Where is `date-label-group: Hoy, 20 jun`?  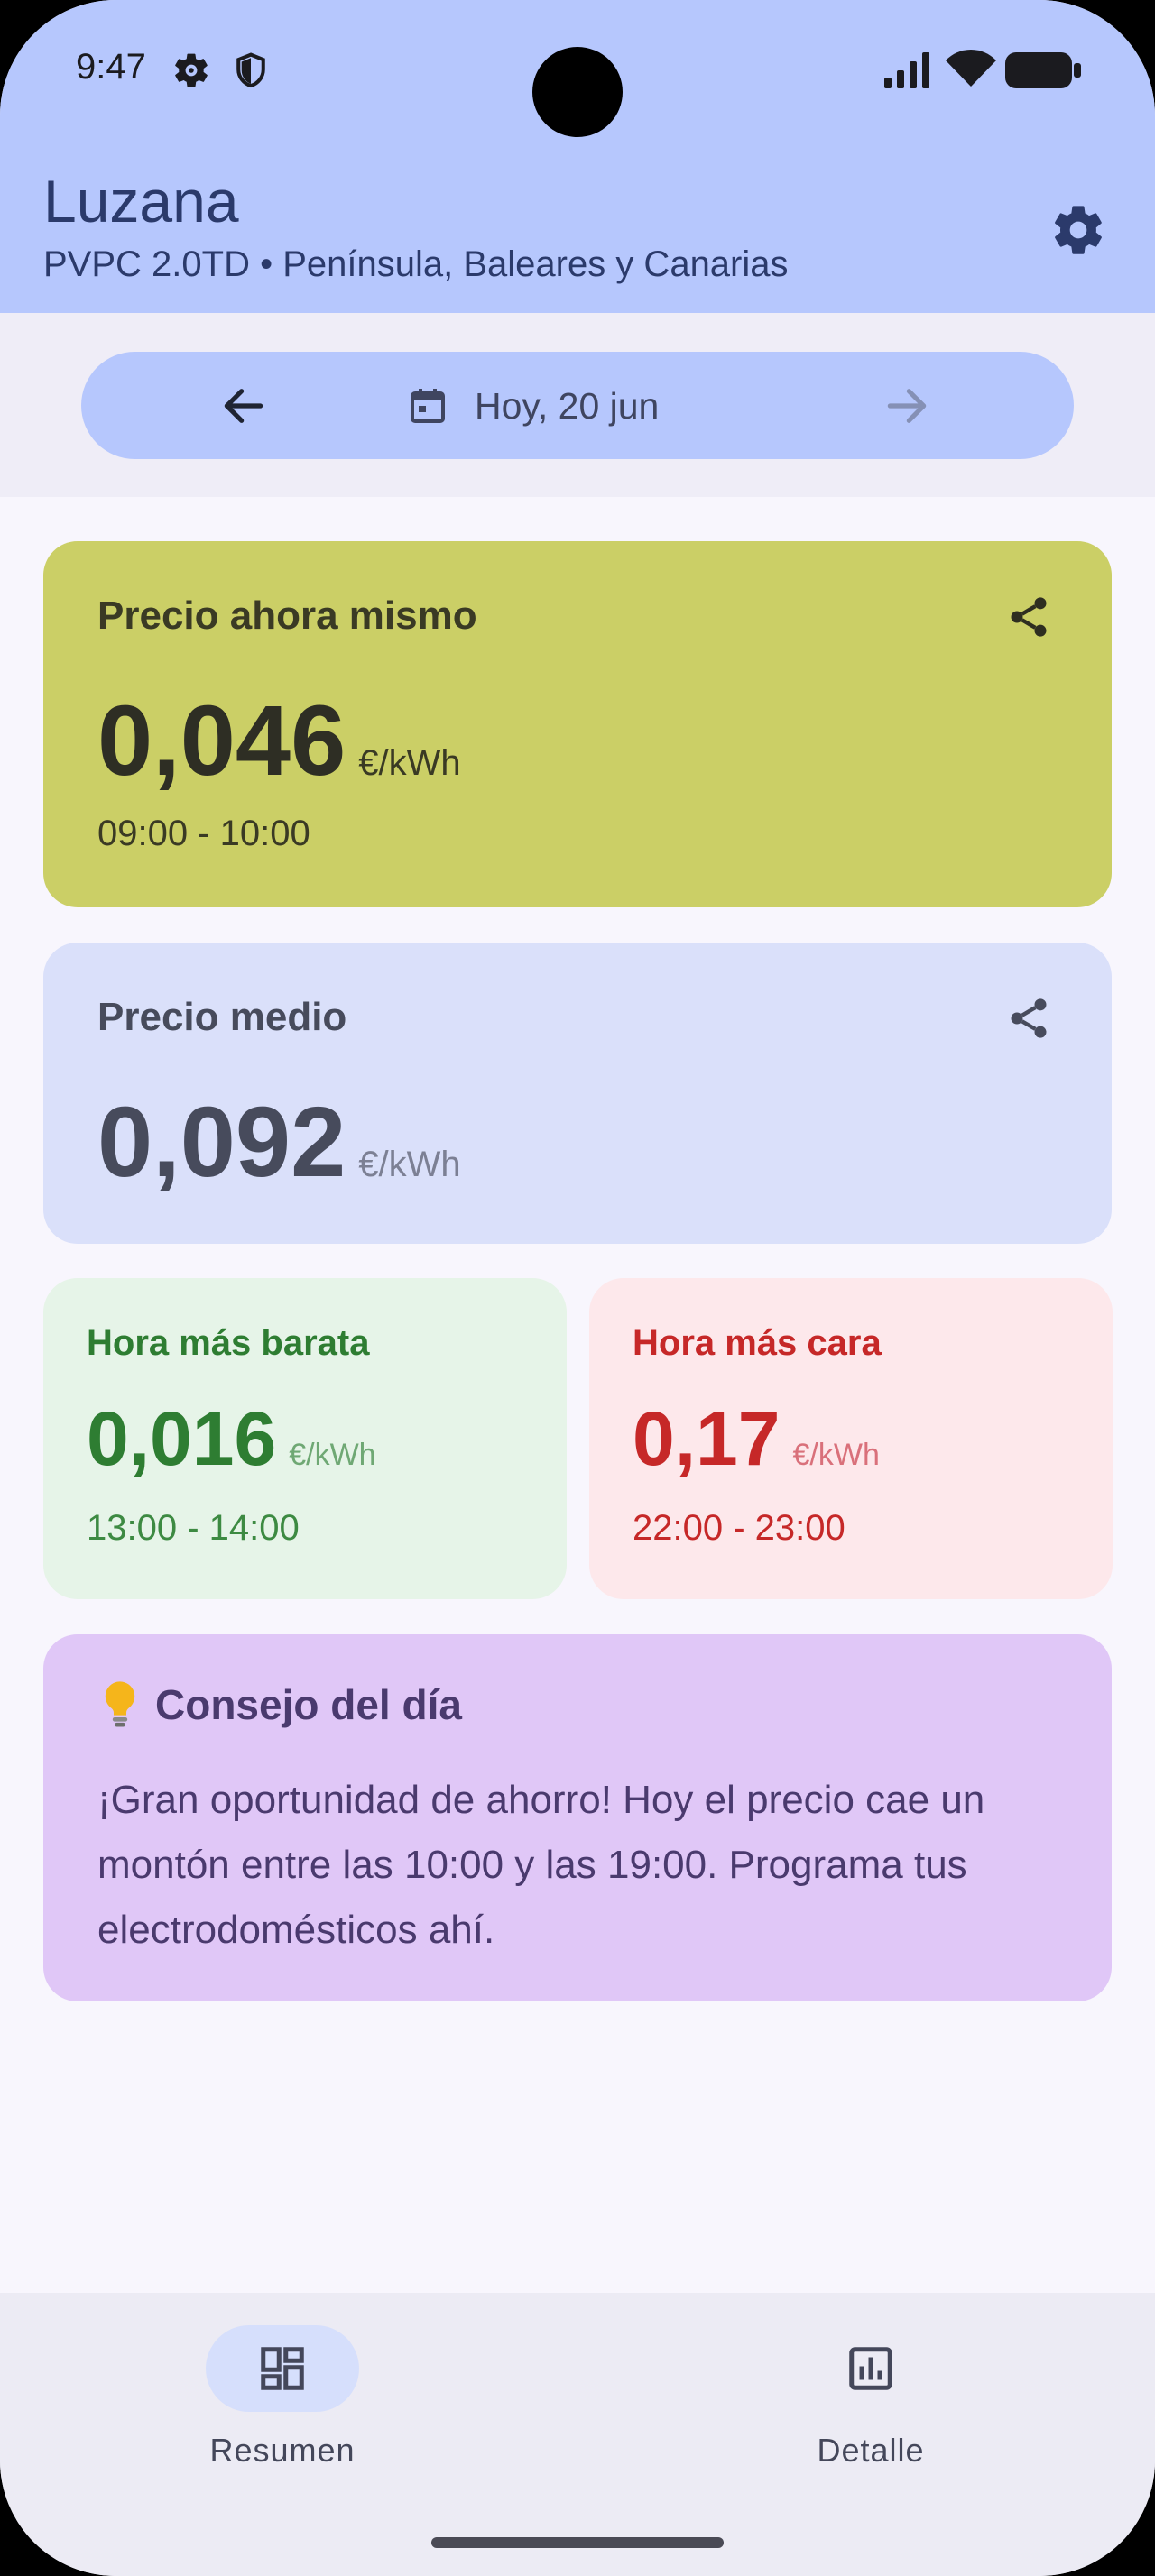 date-label-group: Hoy, 20 jun is located at coordinates (532, 406).